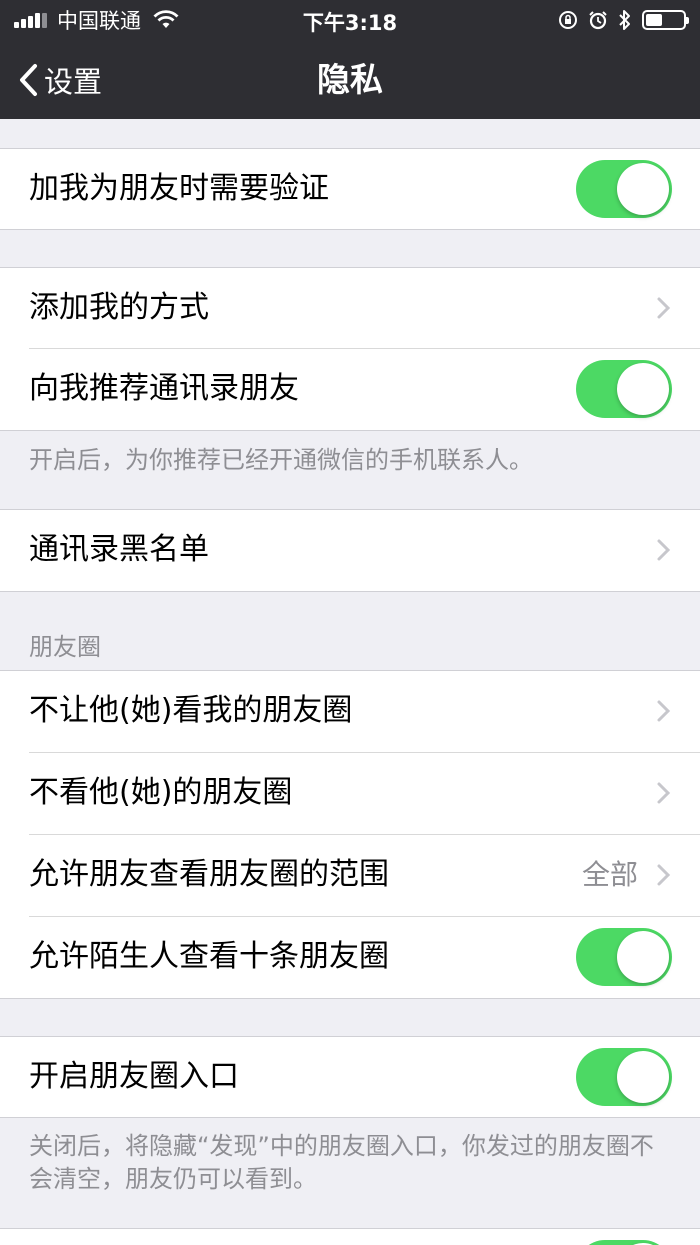 This screenshot has width=700, height=1245. What do you see at coordinates (350, 1077) in the screenshot?
I see `row-moments-entry: 开启朋友圈入口` at bounding box center [350, 1077].